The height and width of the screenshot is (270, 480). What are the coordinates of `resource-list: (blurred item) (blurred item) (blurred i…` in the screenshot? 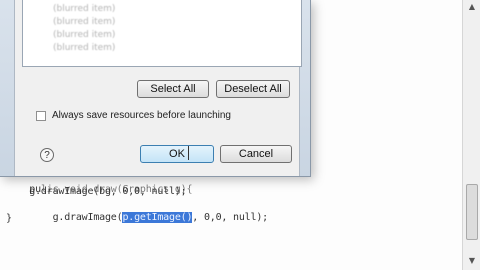 It's located at (162, 33).